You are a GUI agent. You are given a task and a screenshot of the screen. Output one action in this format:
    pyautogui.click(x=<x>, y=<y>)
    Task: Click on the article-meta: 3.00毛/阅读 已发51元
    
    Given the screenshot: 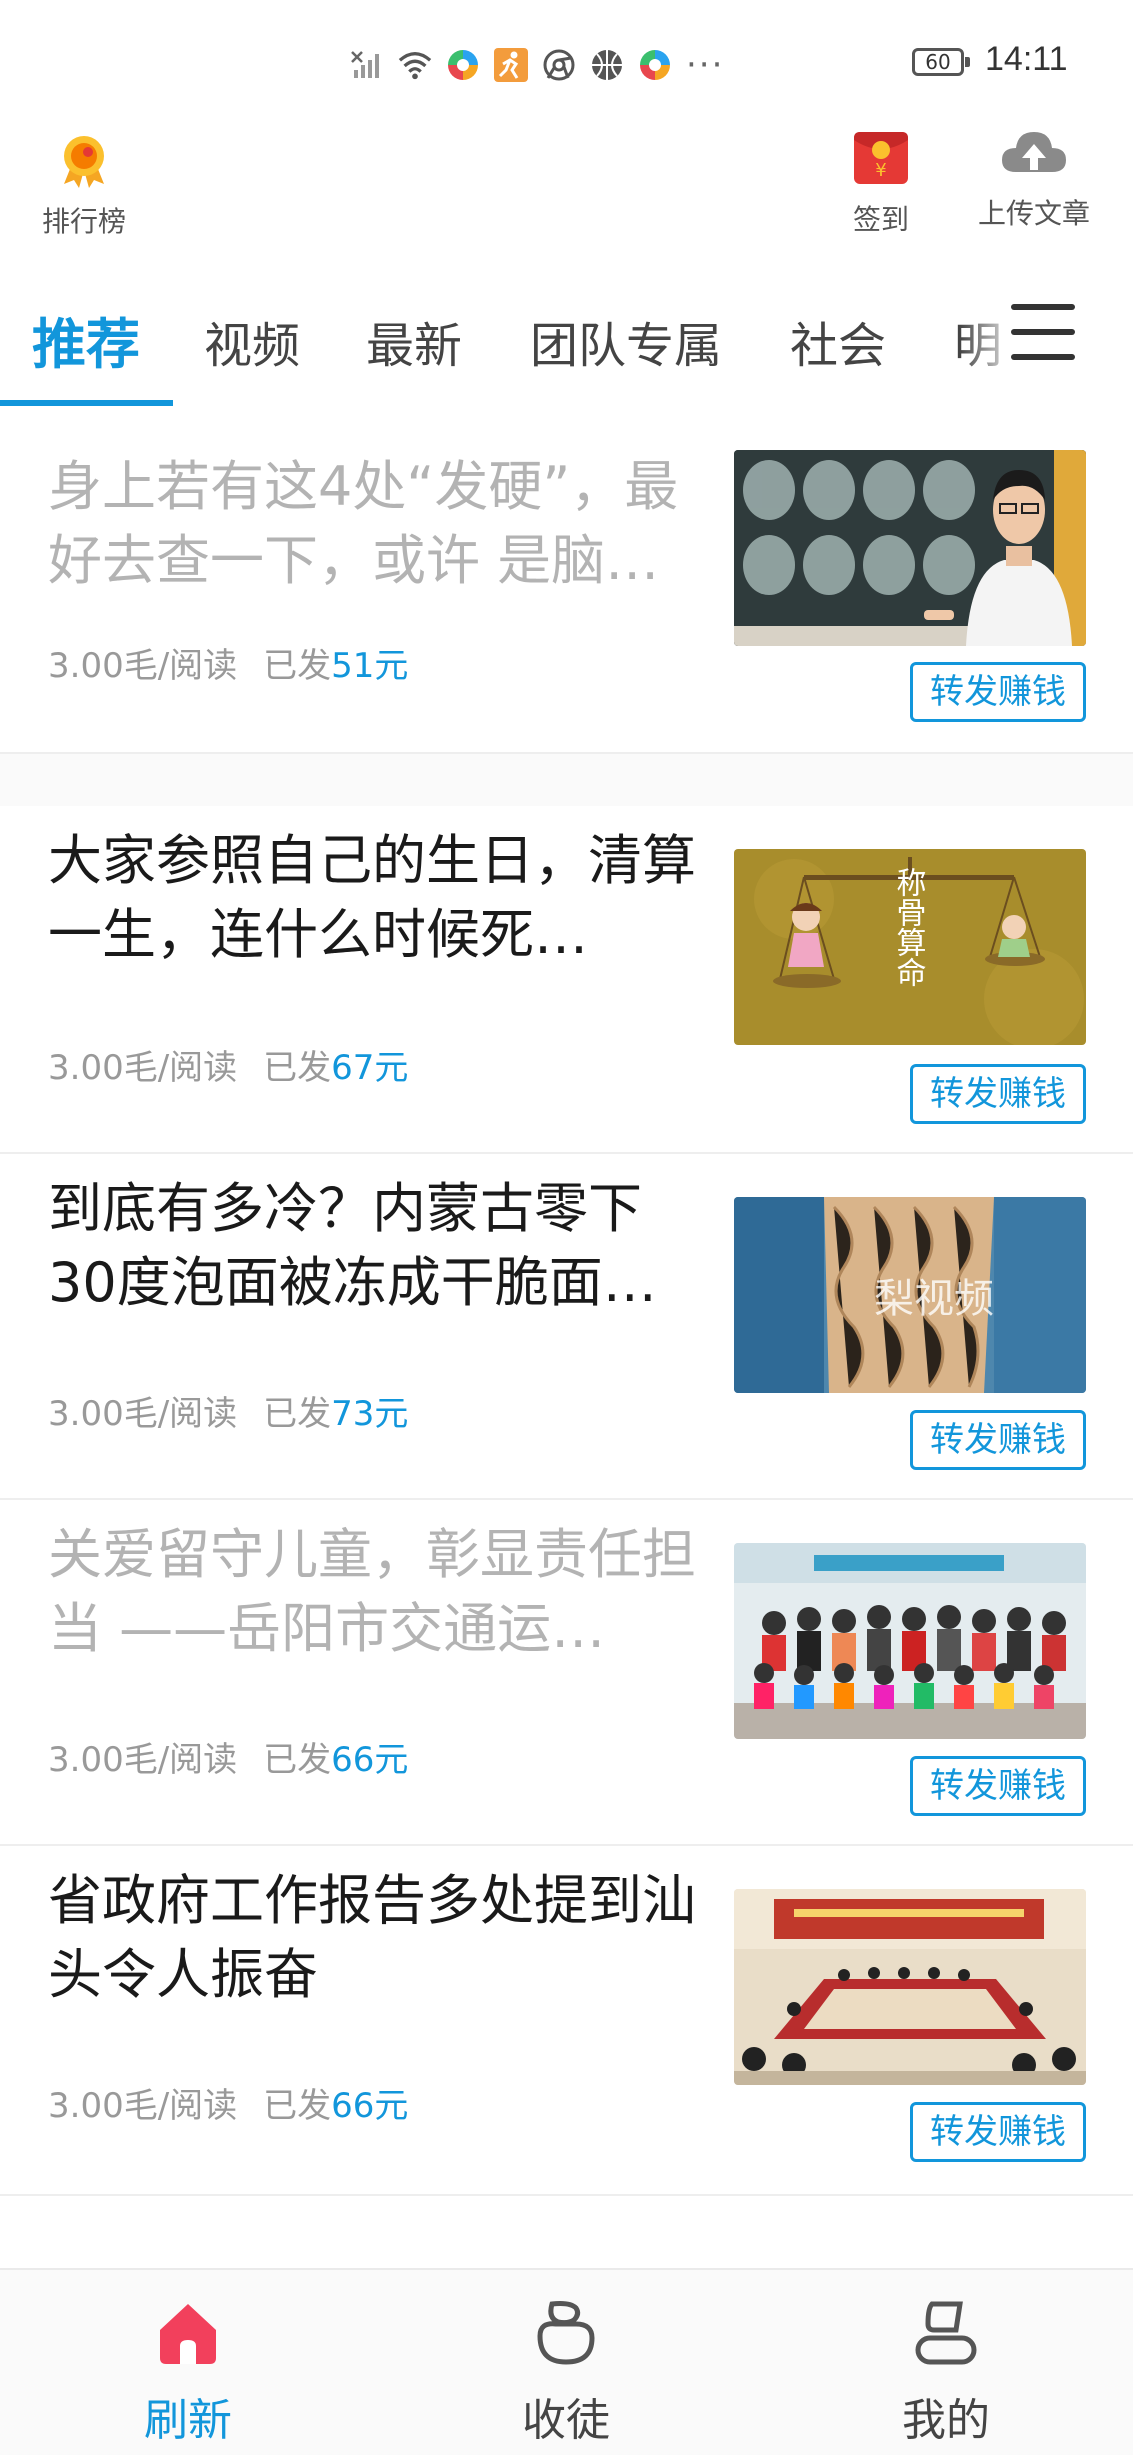 What is the action you would take?
    pyautogui.click(x=228, y=662)
    